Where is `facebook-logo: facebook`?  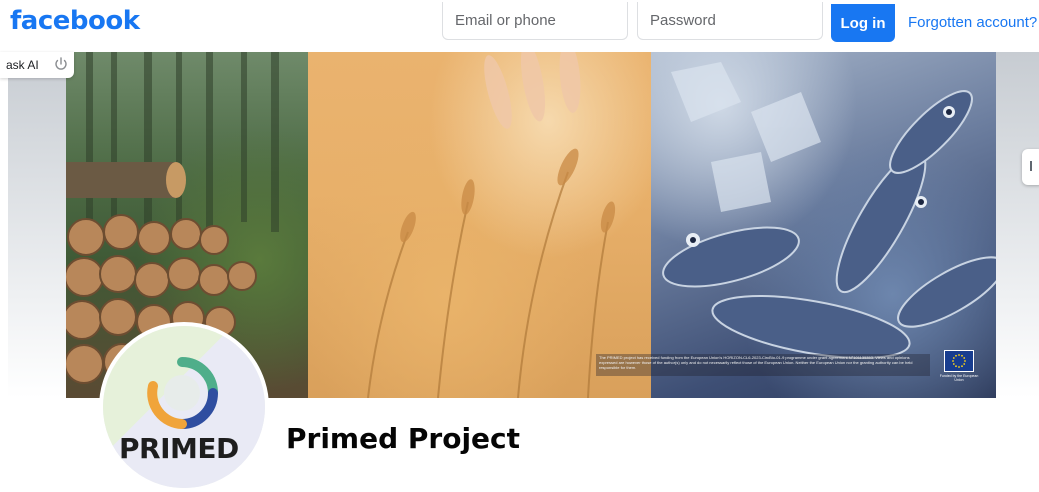
facebook-logo: facebook is located at coordinates (75, 21).